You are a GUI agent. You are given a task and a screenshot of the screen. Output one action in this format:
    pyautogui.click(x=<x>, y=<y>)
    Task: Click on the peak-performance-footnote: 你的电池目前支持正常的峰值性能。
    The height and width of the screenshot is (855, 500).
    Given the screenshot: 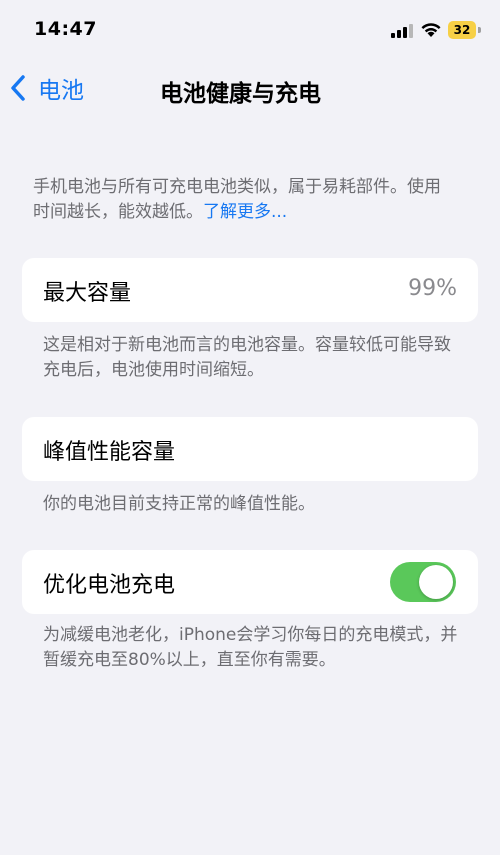 What is the action you would take?
    pyautogui.click(x=179, y=504)
    